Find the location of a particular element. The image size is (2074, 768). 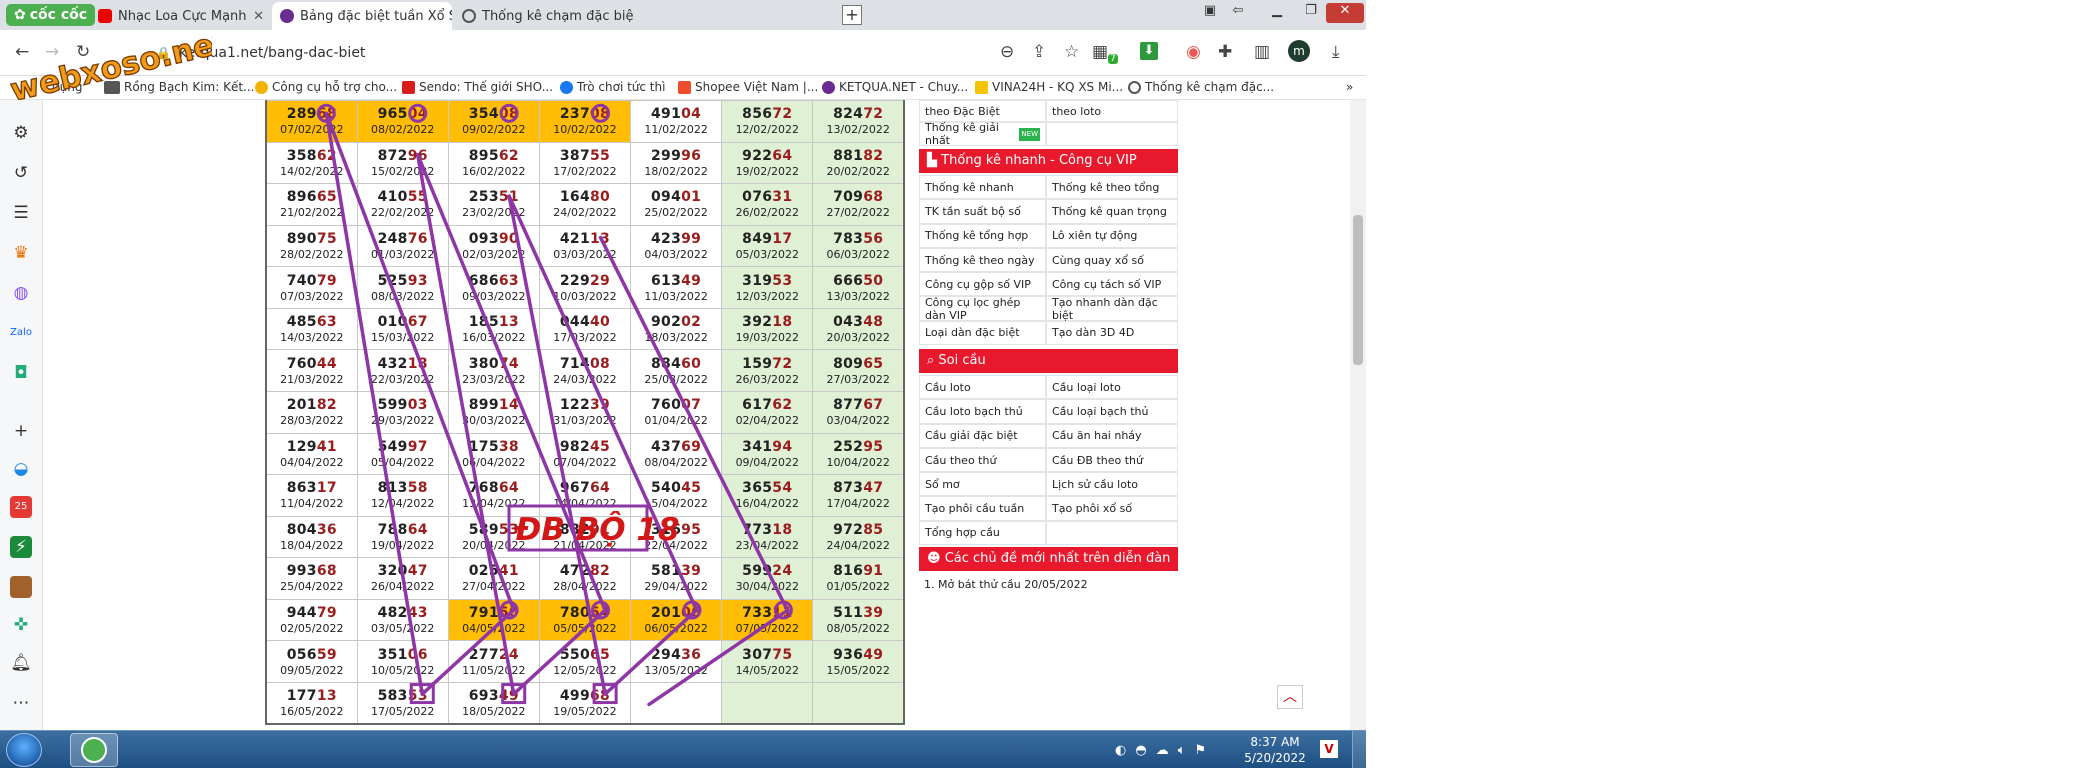

history-icon: ↺ is located at coordinates (21, 173).